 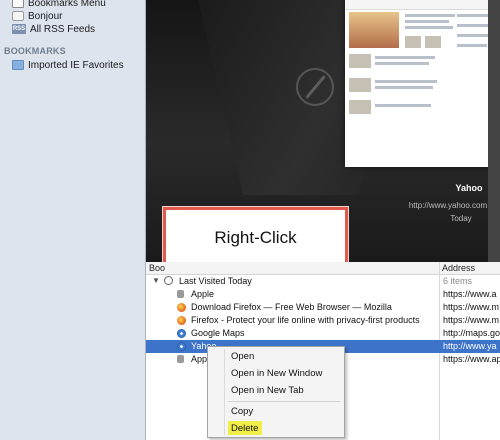 I want to click on right-click-callout: Right-Click, so click(x=255, y=238).